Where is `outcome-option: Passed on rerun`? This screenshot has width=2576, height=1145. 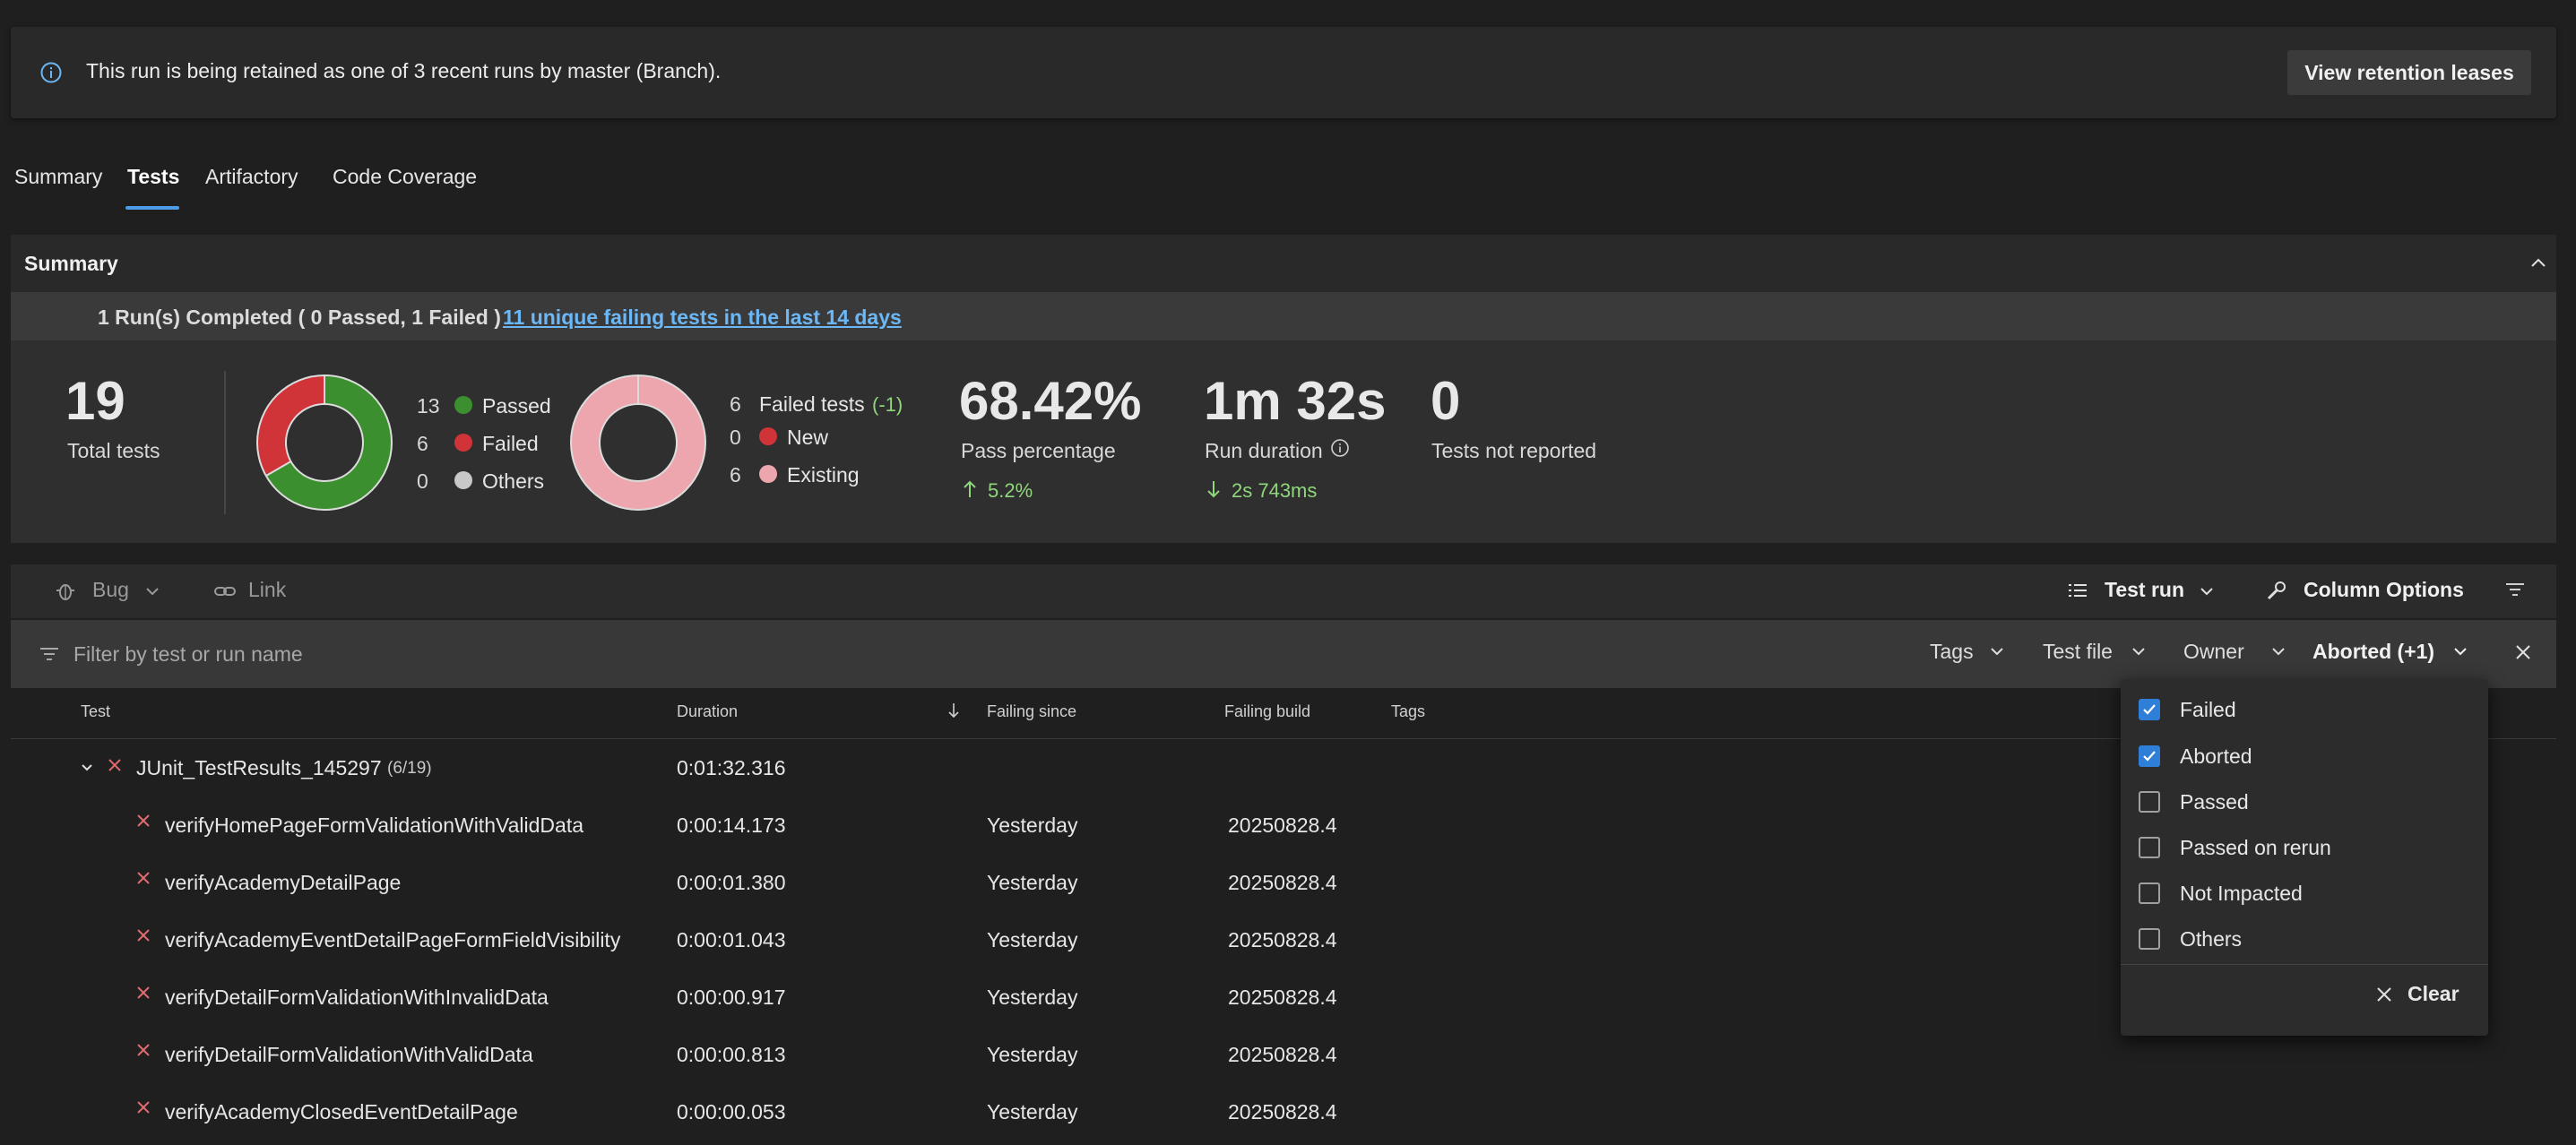 outcome-option: Passed on rerun is located at coordinates (2300, 848).